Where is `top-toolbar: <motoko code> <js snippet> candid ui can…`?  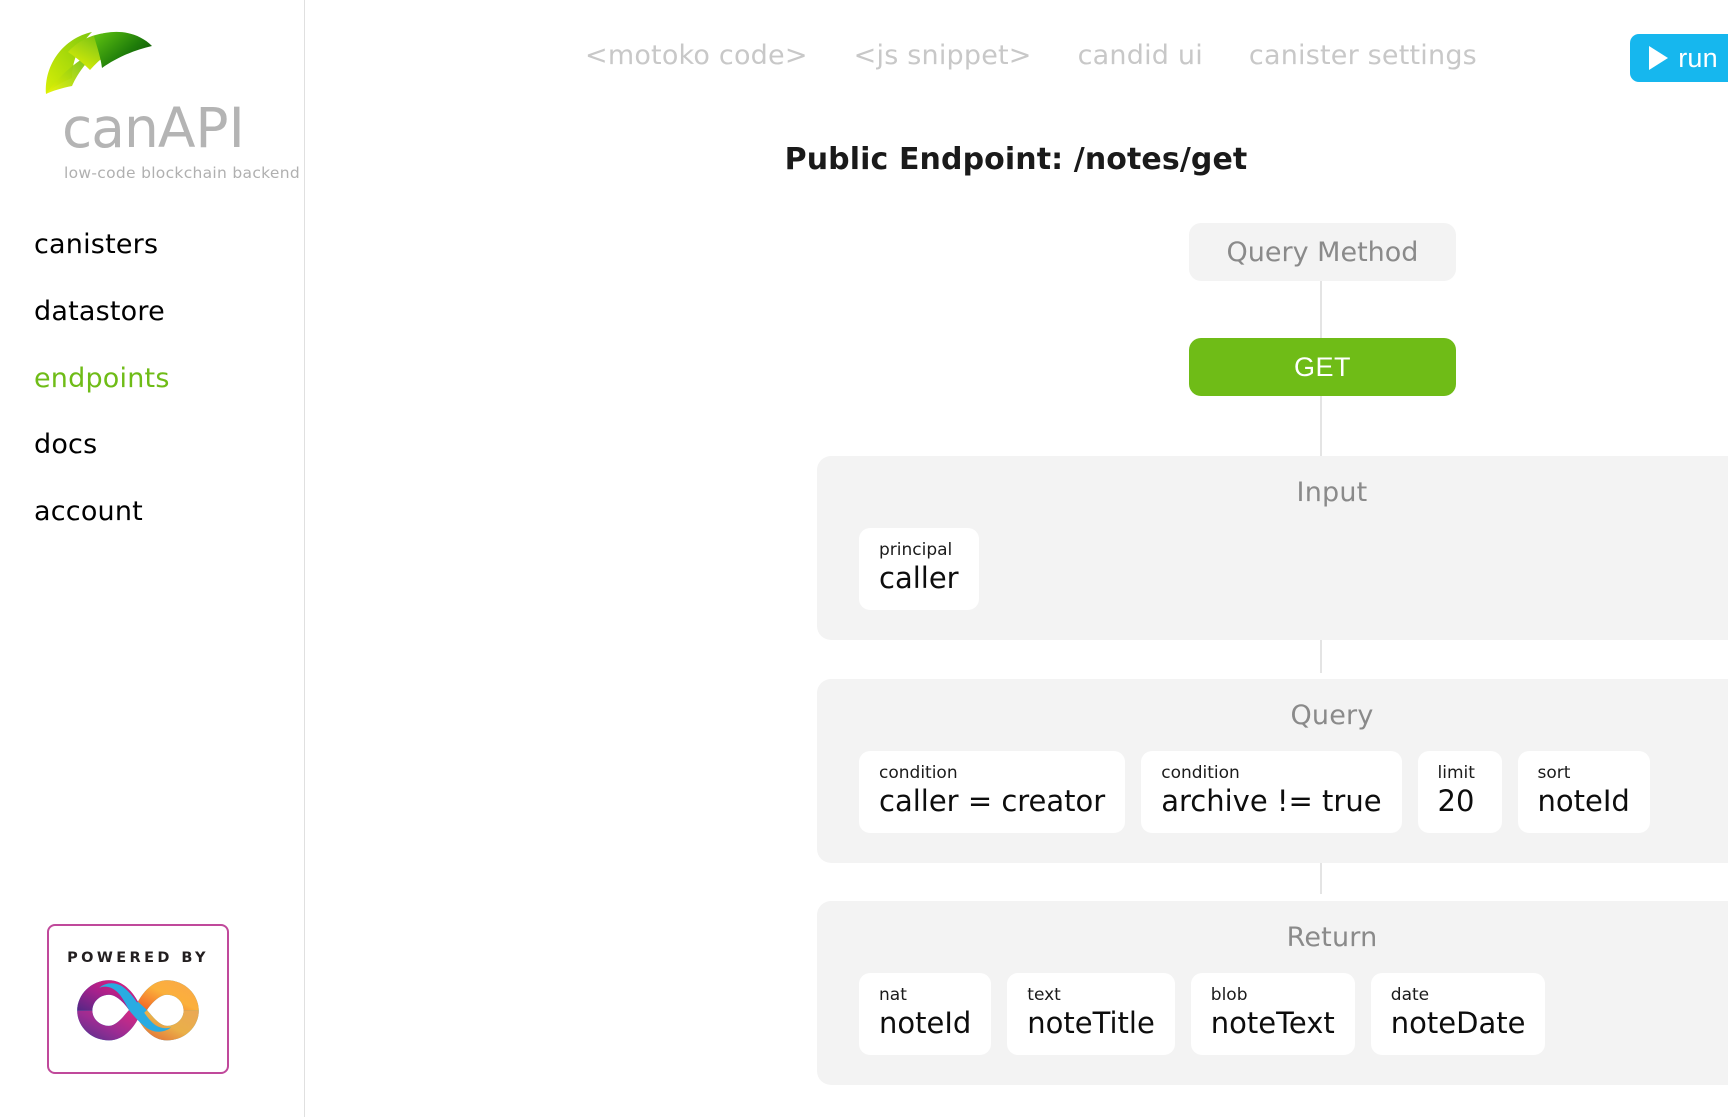
top-toolbar: <motoko code> <js snippet> candid ui can… is located at coordinates (1016, 62).